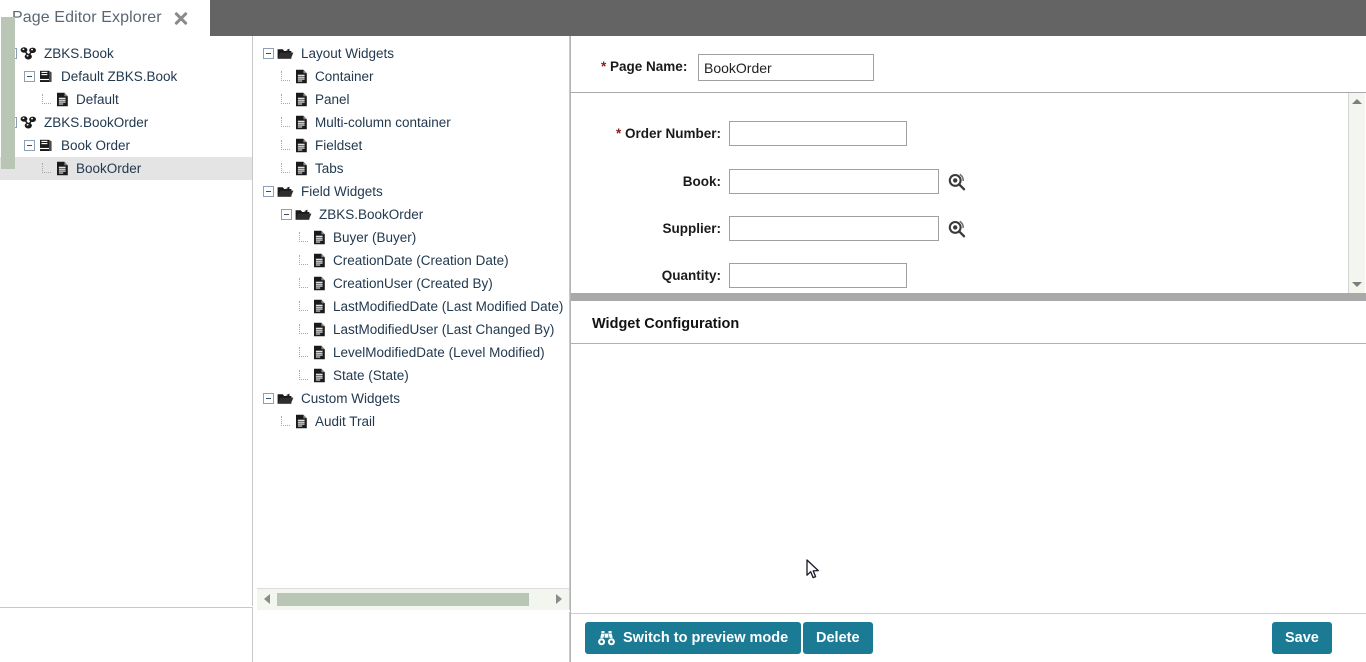  What do you see at coordinates (838, 638) in the screenshot?
I see `delete-button: Delete` at bounding box center [838, 638].